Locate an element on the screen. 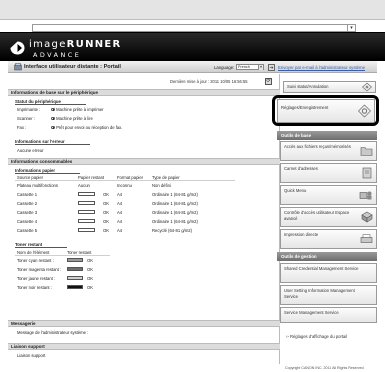 This screenshot has width=385, height=372. highlight-outline is located at coordinates (325, 110).